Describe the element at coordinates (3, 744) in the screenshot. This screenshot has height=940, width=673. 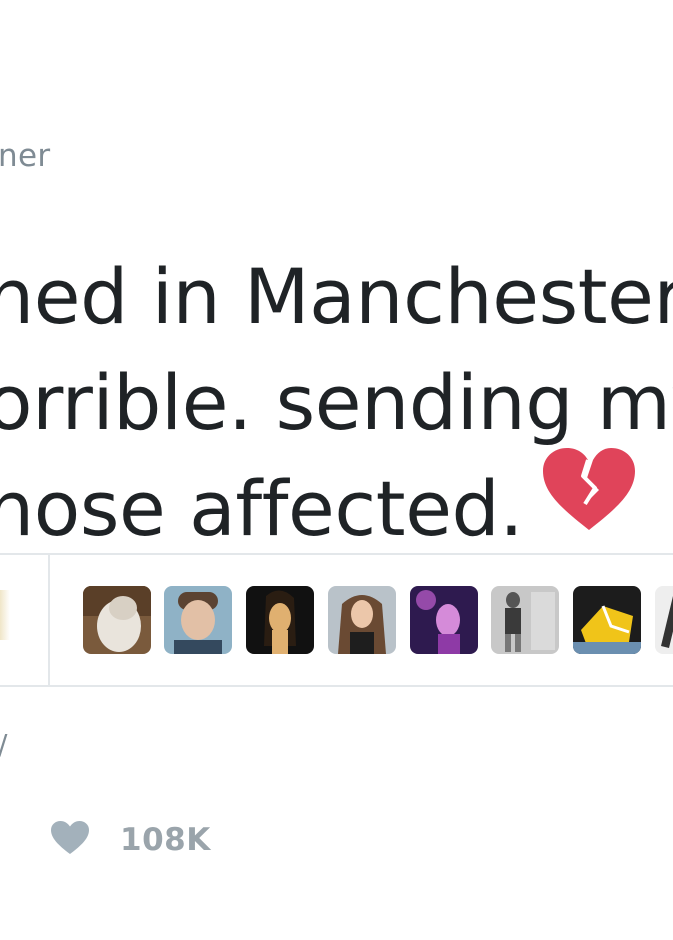
I see `truncated-mark: /` at that location.